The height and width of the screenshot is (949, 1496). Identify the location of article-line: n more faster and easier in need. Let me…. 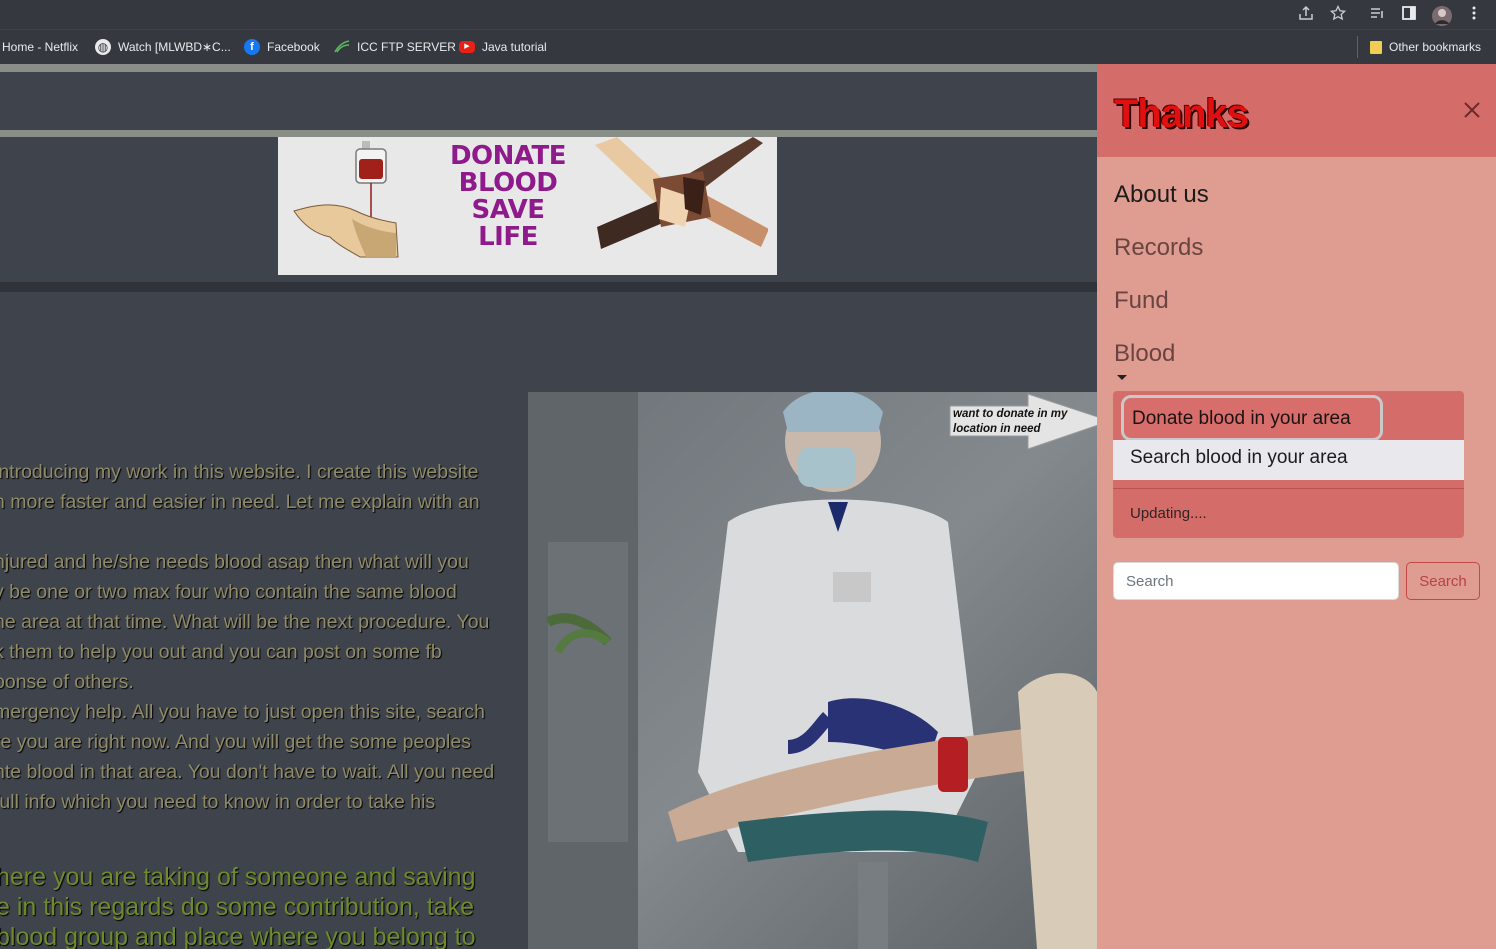
(240, 502).